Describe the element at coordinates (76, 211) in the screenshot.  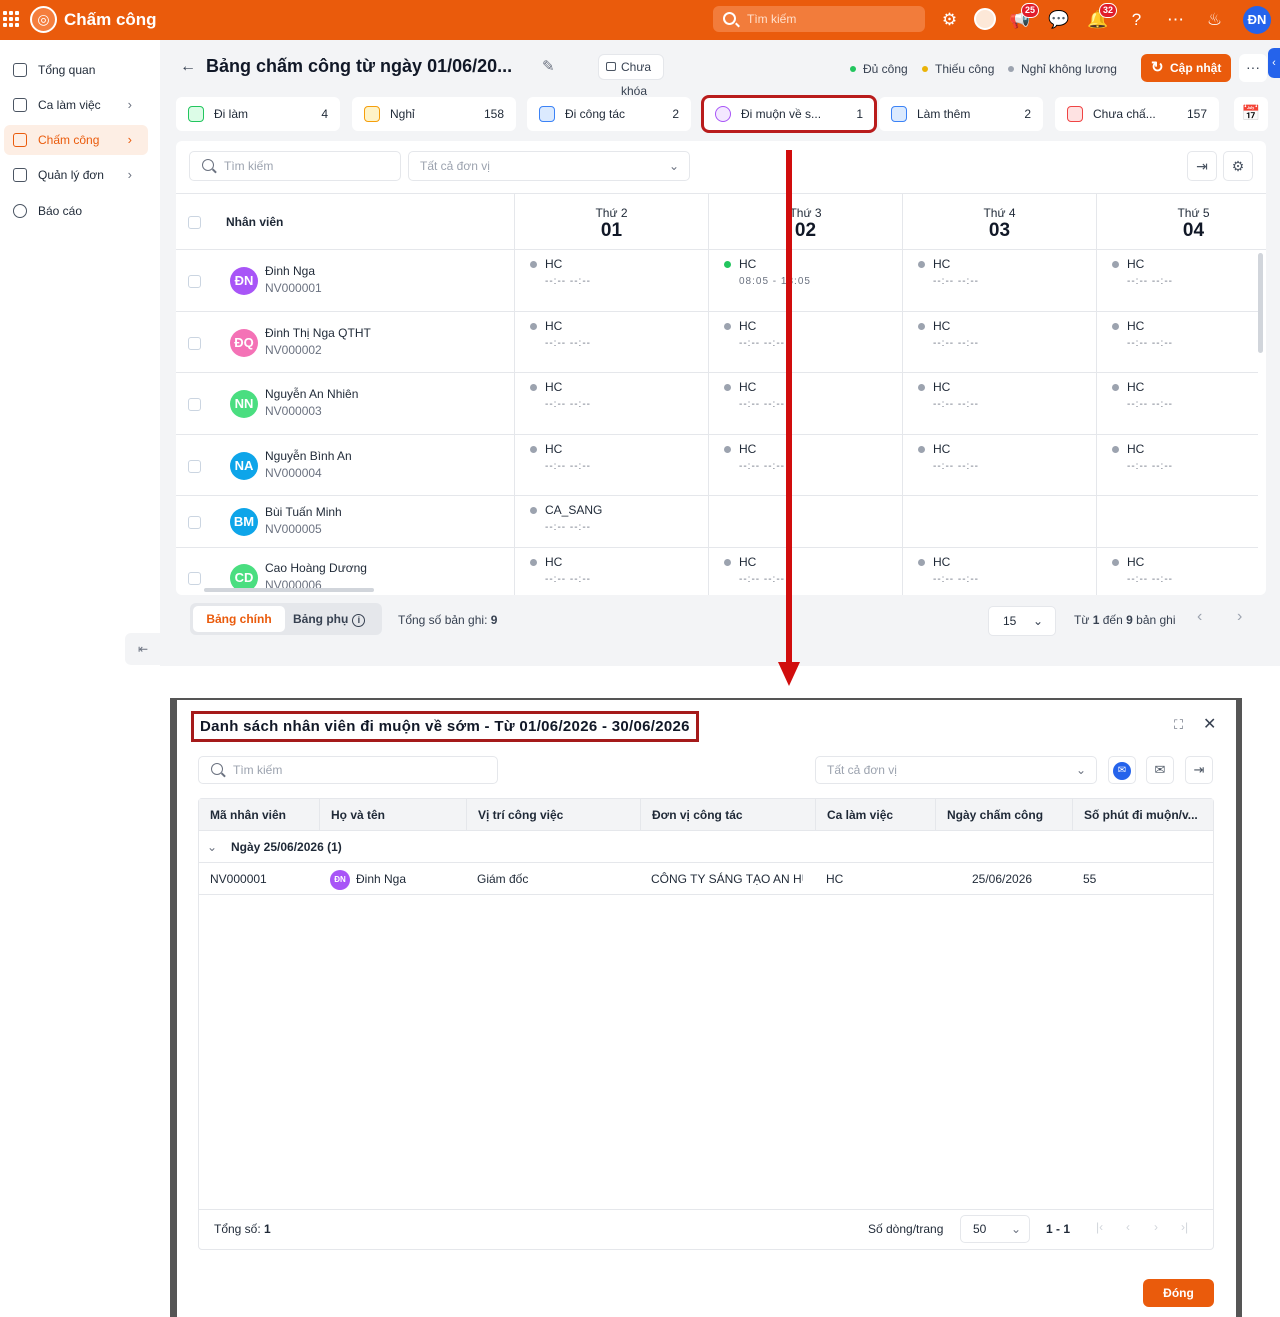
I see `sidebar-item-reports: Báo cáo` at that location.